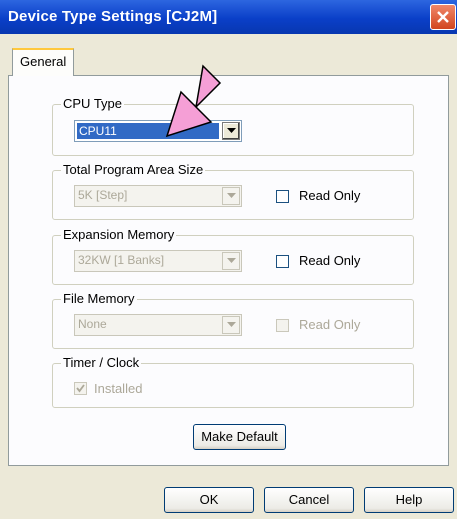  Describe the element at coordinates (330, 195) in the screenshot. I see `program-area-read-only-label: Read Only` at that location.